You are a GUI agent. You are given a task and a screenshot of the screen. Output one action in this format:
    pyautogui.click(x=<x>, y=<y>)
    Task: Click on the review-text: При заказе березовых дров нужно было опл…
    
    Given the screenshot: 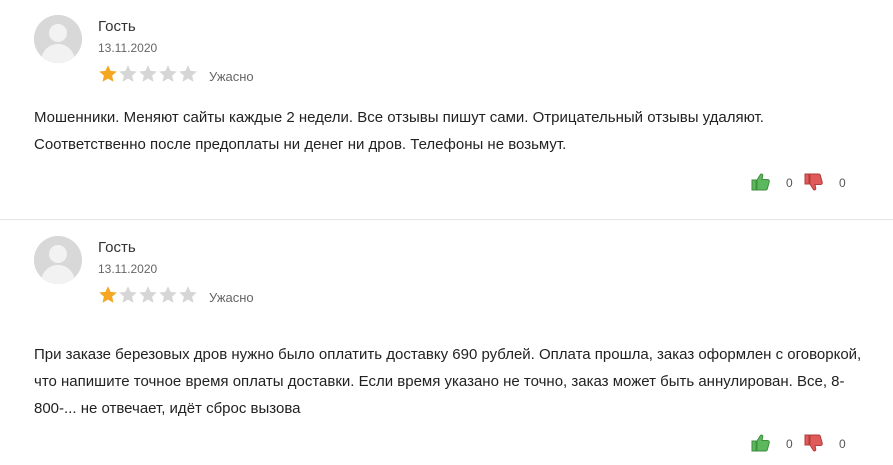 What is the action you would take?
    pyautogui.click(x=448, y=381)
    